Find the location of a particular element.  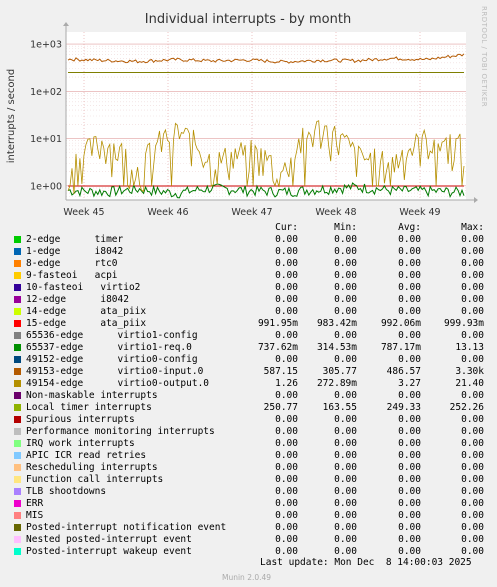

col-header-max: Max: is located at coordinates (472, 227).